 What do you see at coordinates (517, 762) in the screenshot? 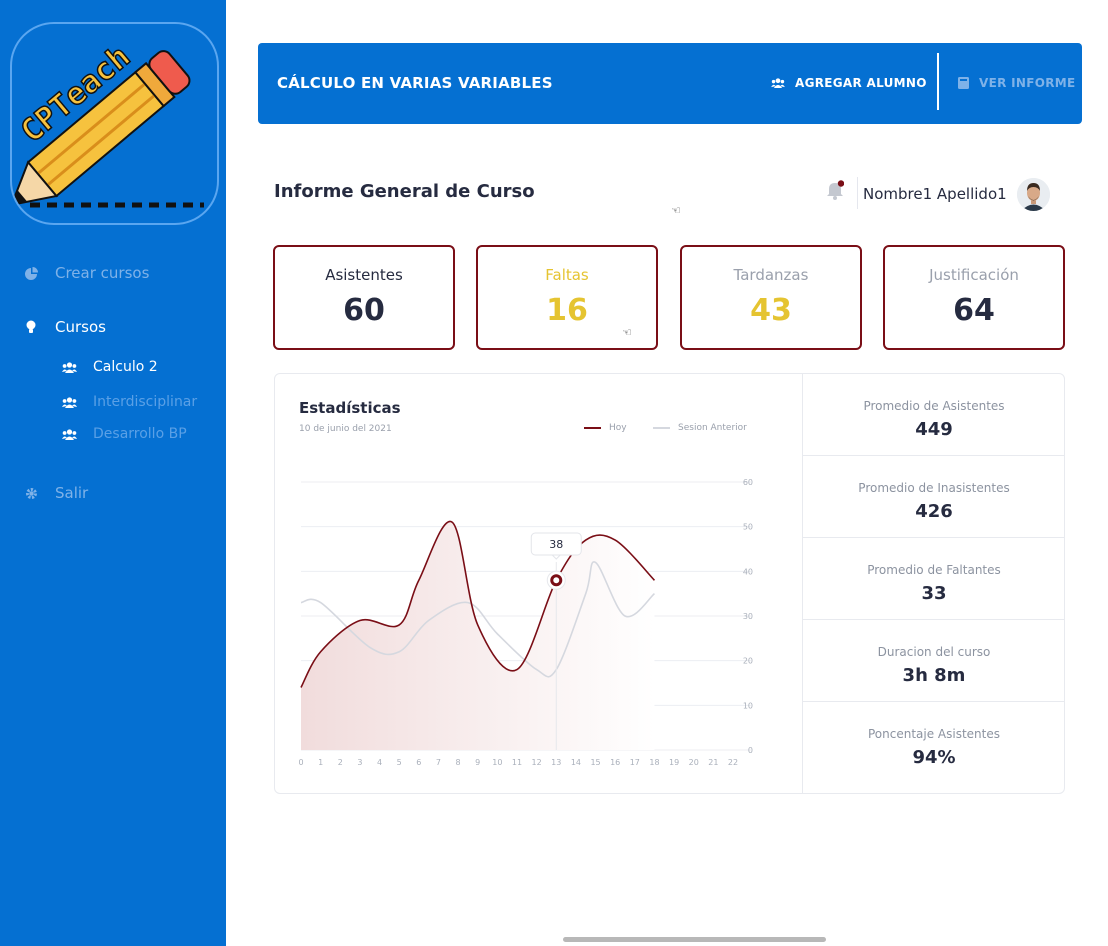
I see `x-tick-label: 11` at bounding box center [517, 762].